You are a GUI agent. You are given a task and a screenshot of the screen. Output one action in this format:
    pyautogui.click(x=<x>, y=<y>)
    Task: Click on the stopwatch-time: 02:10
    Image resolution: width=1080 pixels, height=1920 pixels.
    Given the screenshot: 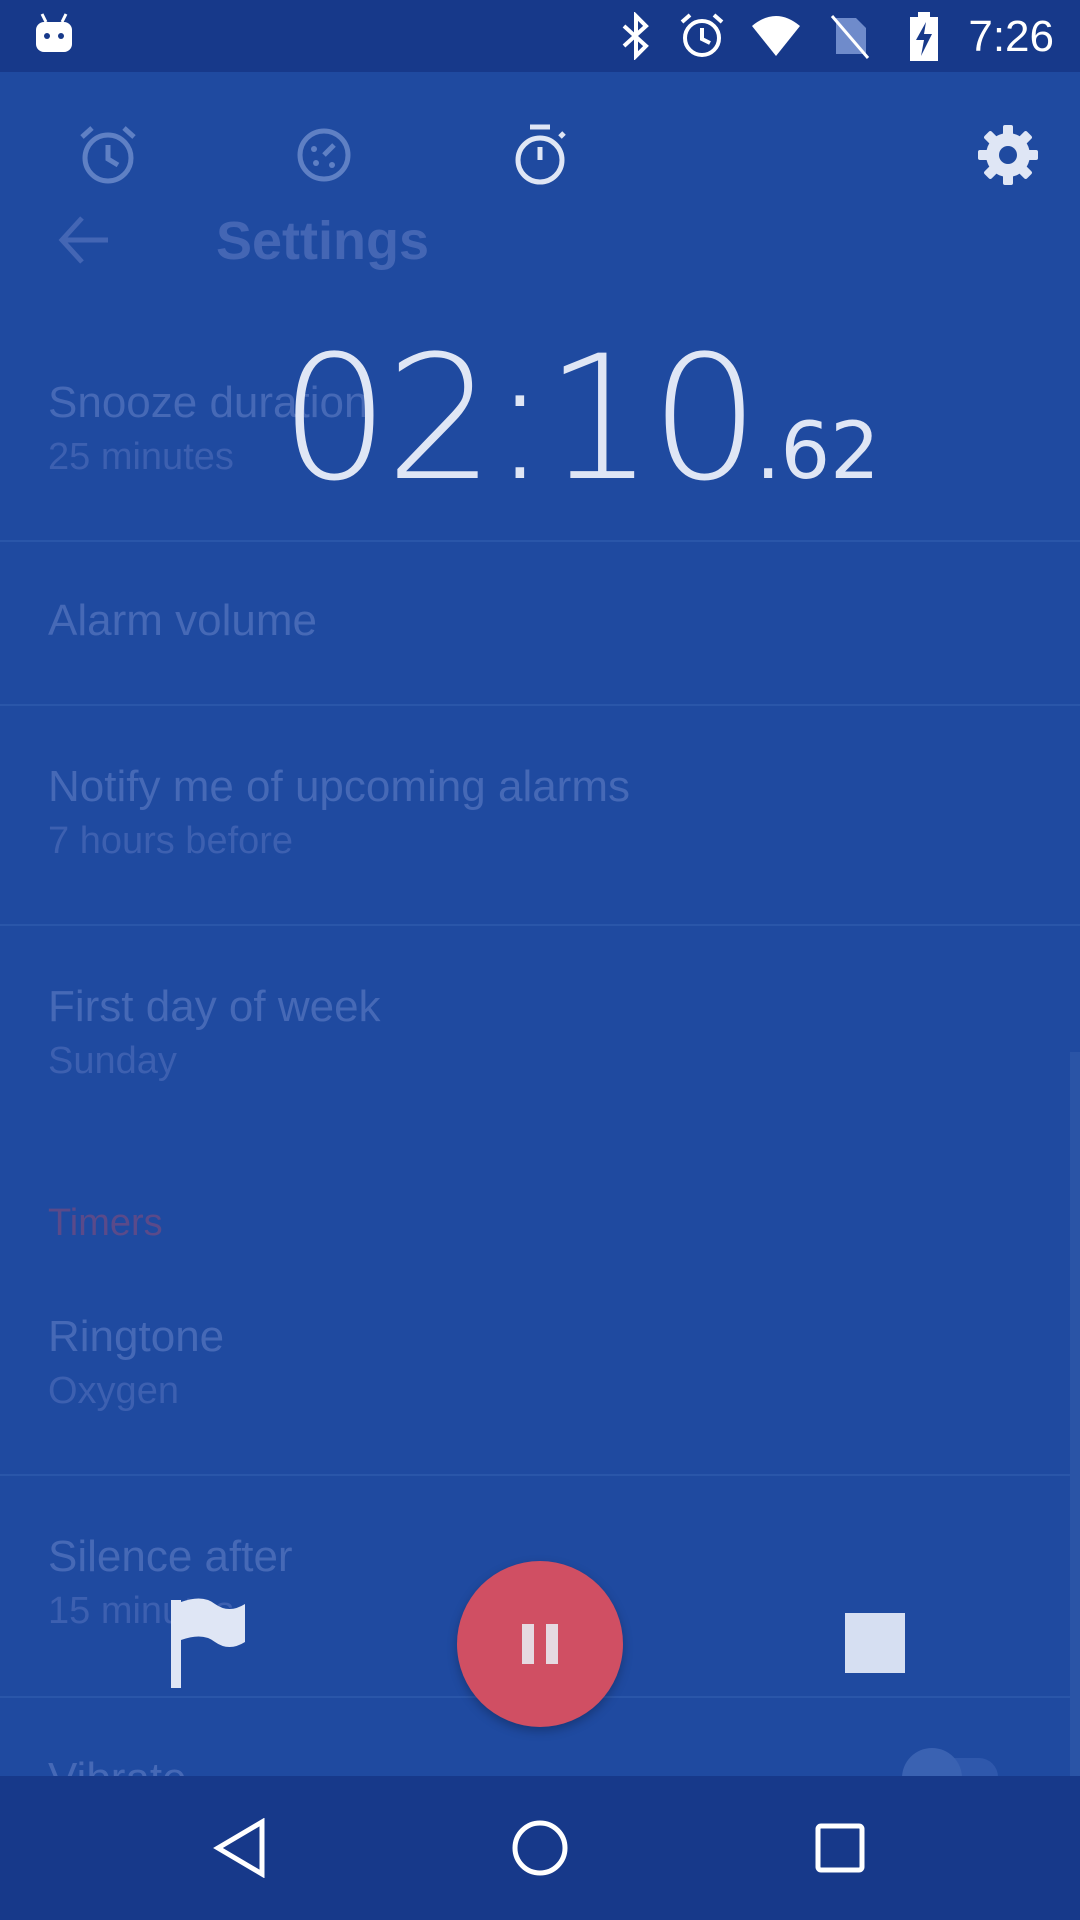 What is the action you would take?
    pyautogui.click(x=520, y=418)
    